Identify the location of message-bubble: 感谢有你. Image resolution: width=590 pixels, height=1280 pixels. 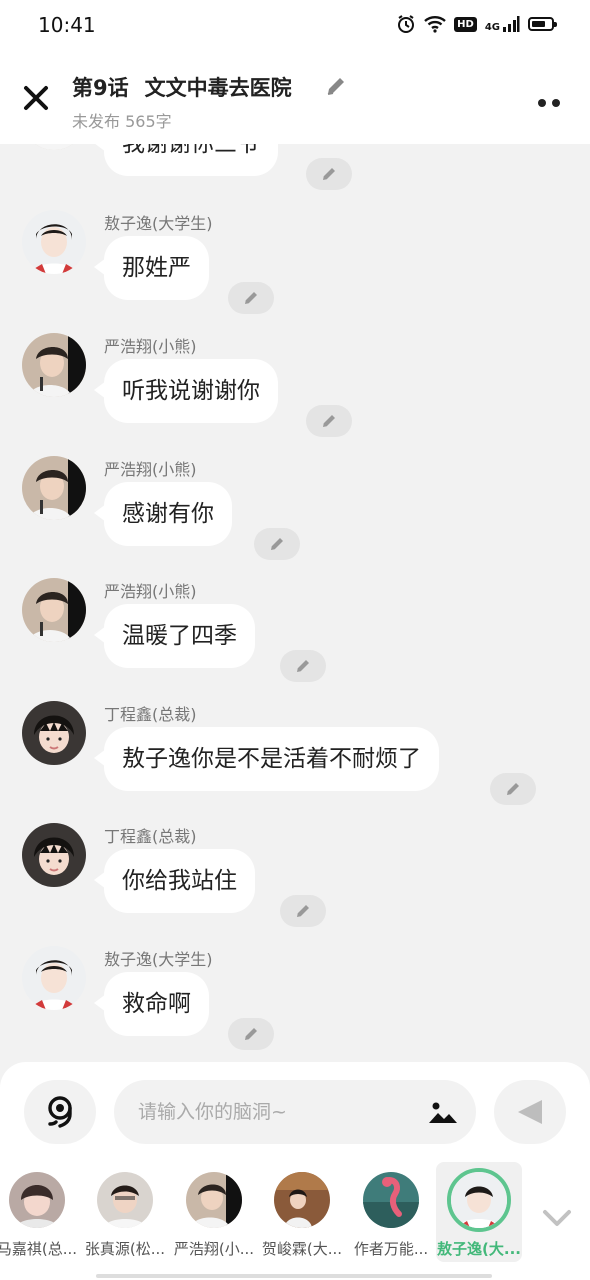
(163, 514).